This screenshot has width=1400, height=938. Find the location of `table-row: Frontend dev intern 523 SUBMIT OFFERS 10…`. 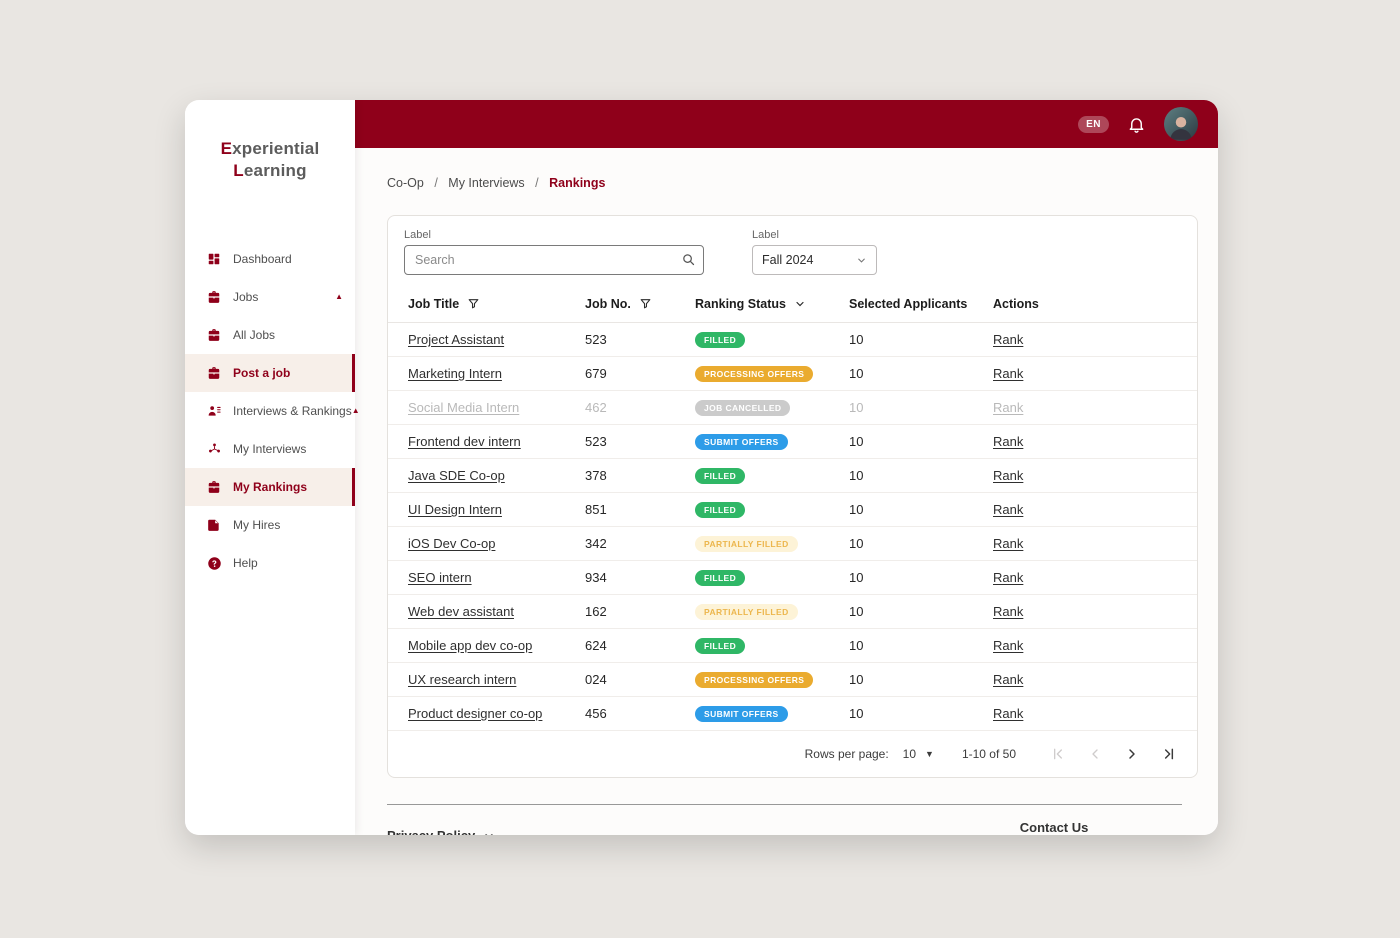

table-row: Frontend dev intern 523 SUBMIT OFFERS 10… is located at coordinates (792, 442).